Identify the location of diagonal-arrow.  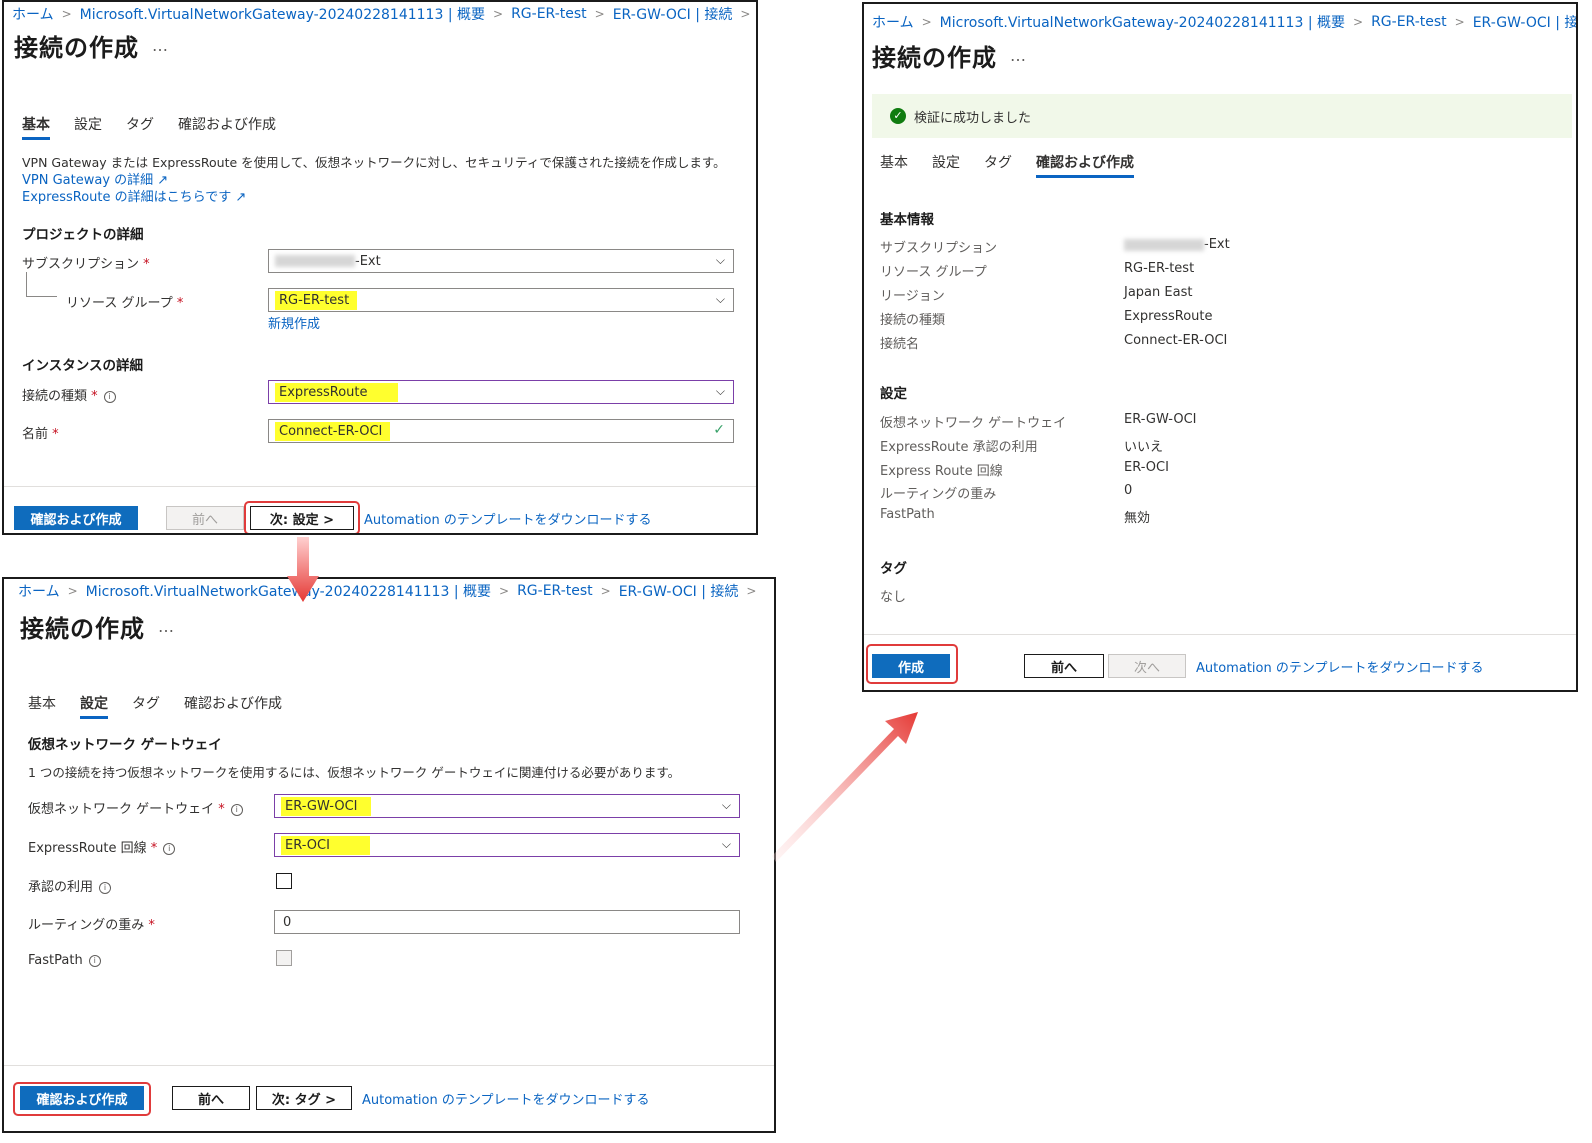
(845, 787).